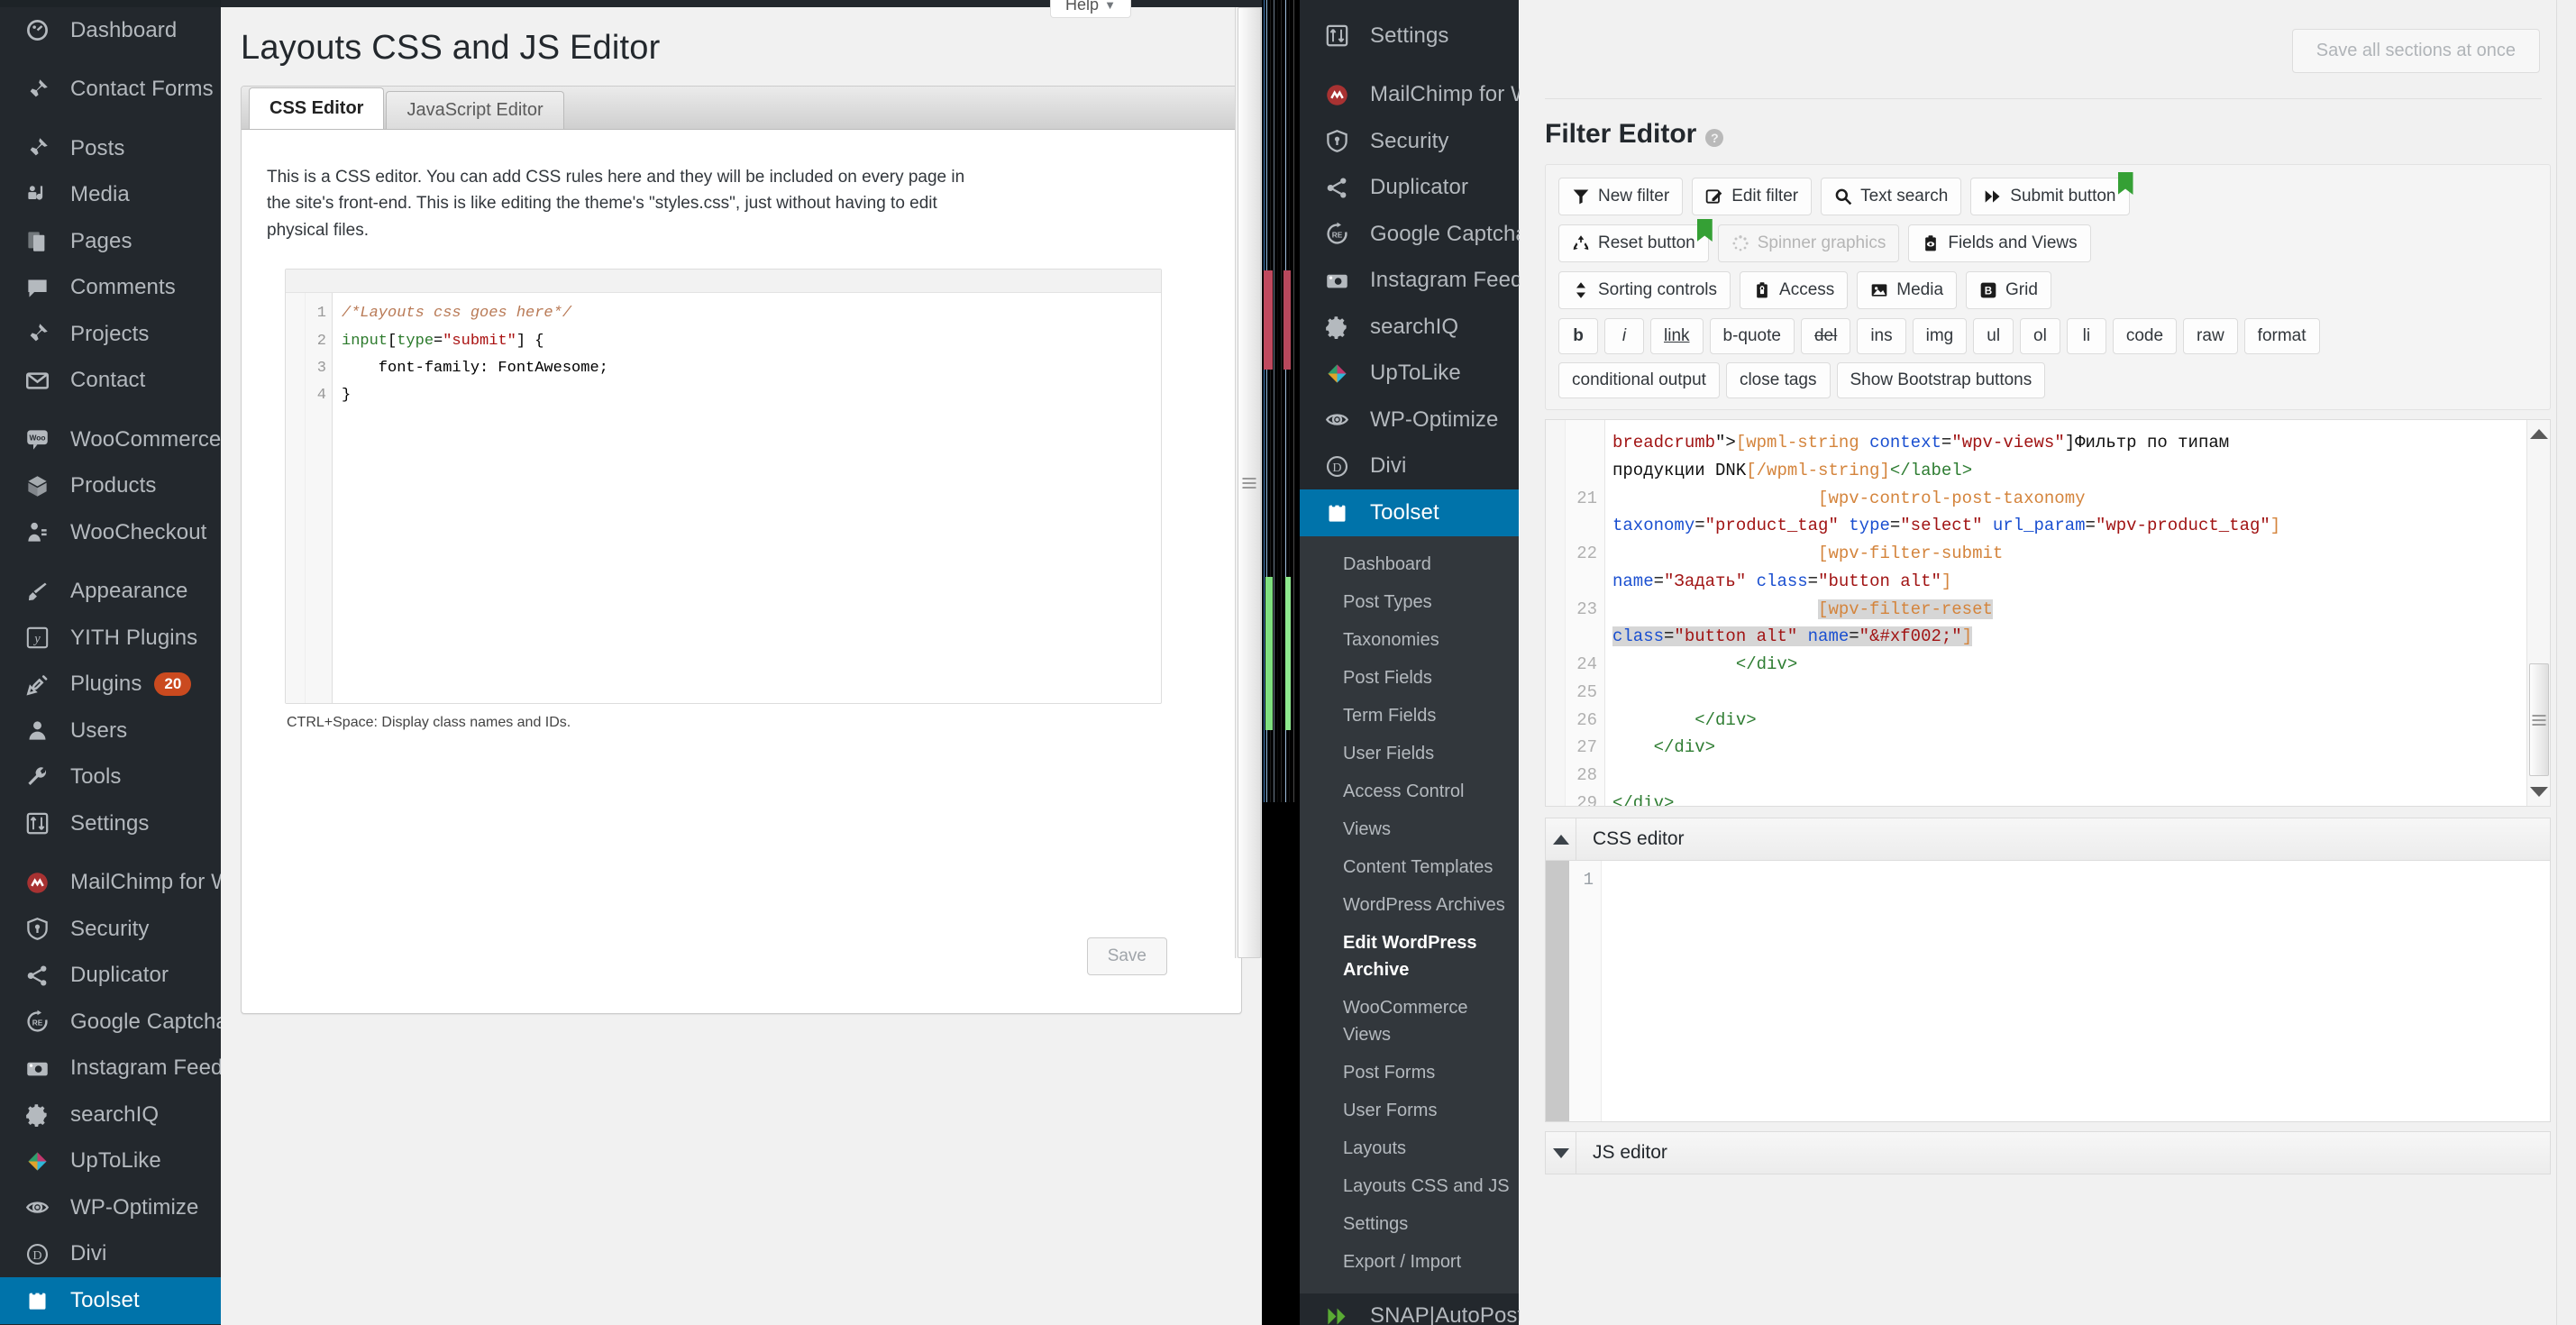 Image resolution: width=2576 pixels, height=1325 pixels. Describe the element at coordinates (1409, 716) in the screenshot. I see `submenu-item-term-fields: Term Fields` at that location.